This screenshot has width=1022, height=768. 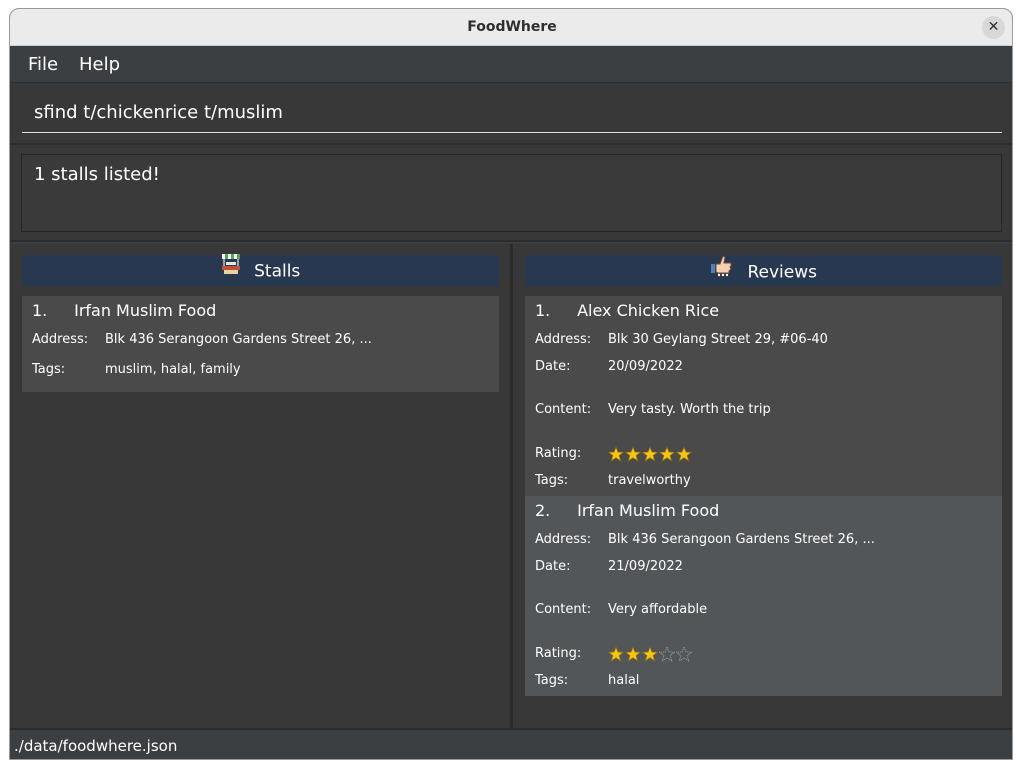 I want to click on thumbs-up-icon, so click(x=722, y=270).